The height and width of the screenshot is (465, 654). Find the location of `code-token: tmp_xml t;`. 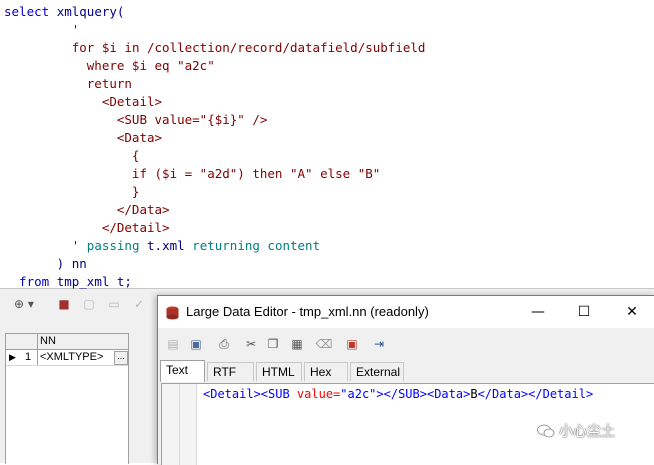

code-token: tmp_xml t; is located at coordinates (94, 281).